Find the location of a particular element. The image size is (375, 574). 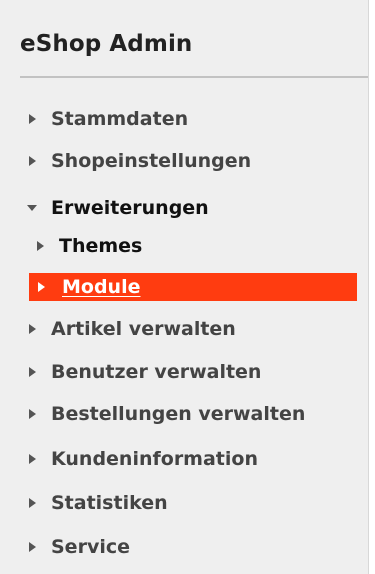

nav-item-erweiterungen: Erweiterungen is located at coordinates (117, 208).